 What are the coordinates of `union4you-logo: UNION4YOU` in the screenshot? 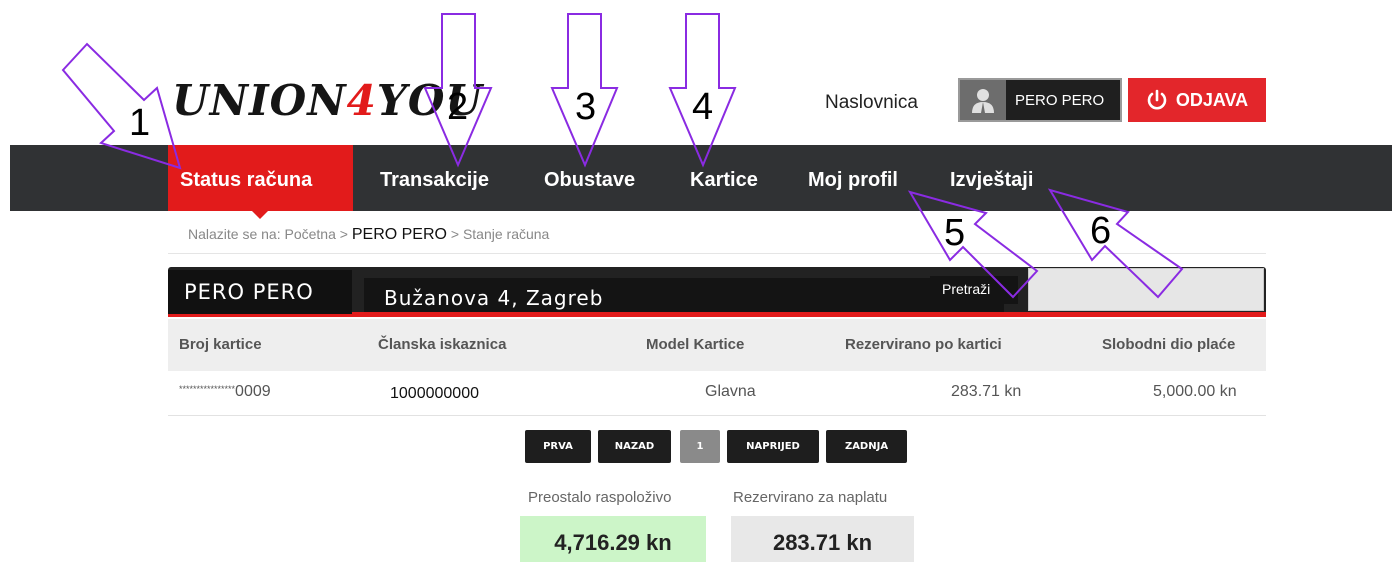 It's located at (327, 101).